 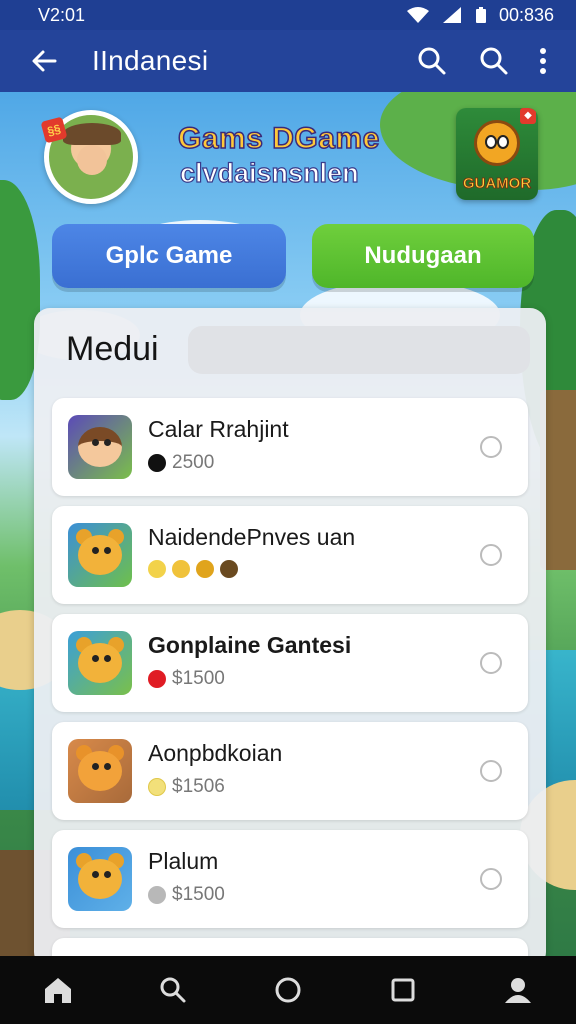 I want to click on list-item: Gonplaine Gantesi $1500, so click(x=290, y=663).